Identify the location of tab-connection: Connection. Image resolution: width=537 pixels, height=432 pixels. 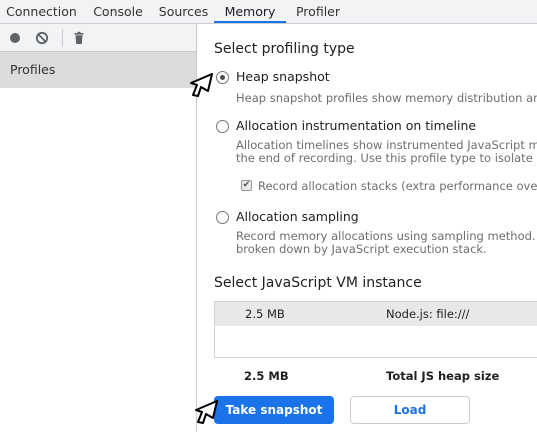
(41, 11).